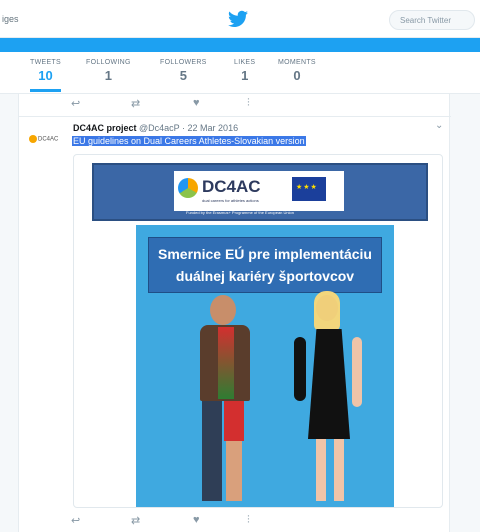  What do you see at coordinates (223, 310) in the screenshot?
I see `male-athlete-head` at bounding box center [223, 310].